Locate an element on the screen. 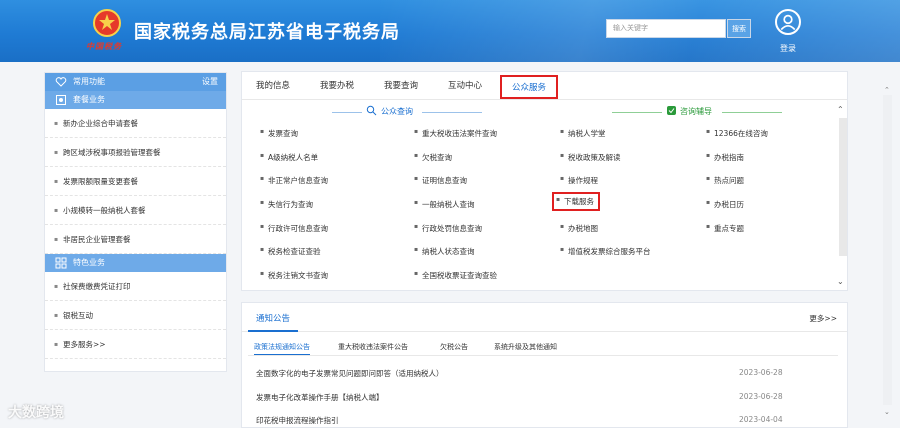  search-button: 搜索 is located at coordinates (739, 28).